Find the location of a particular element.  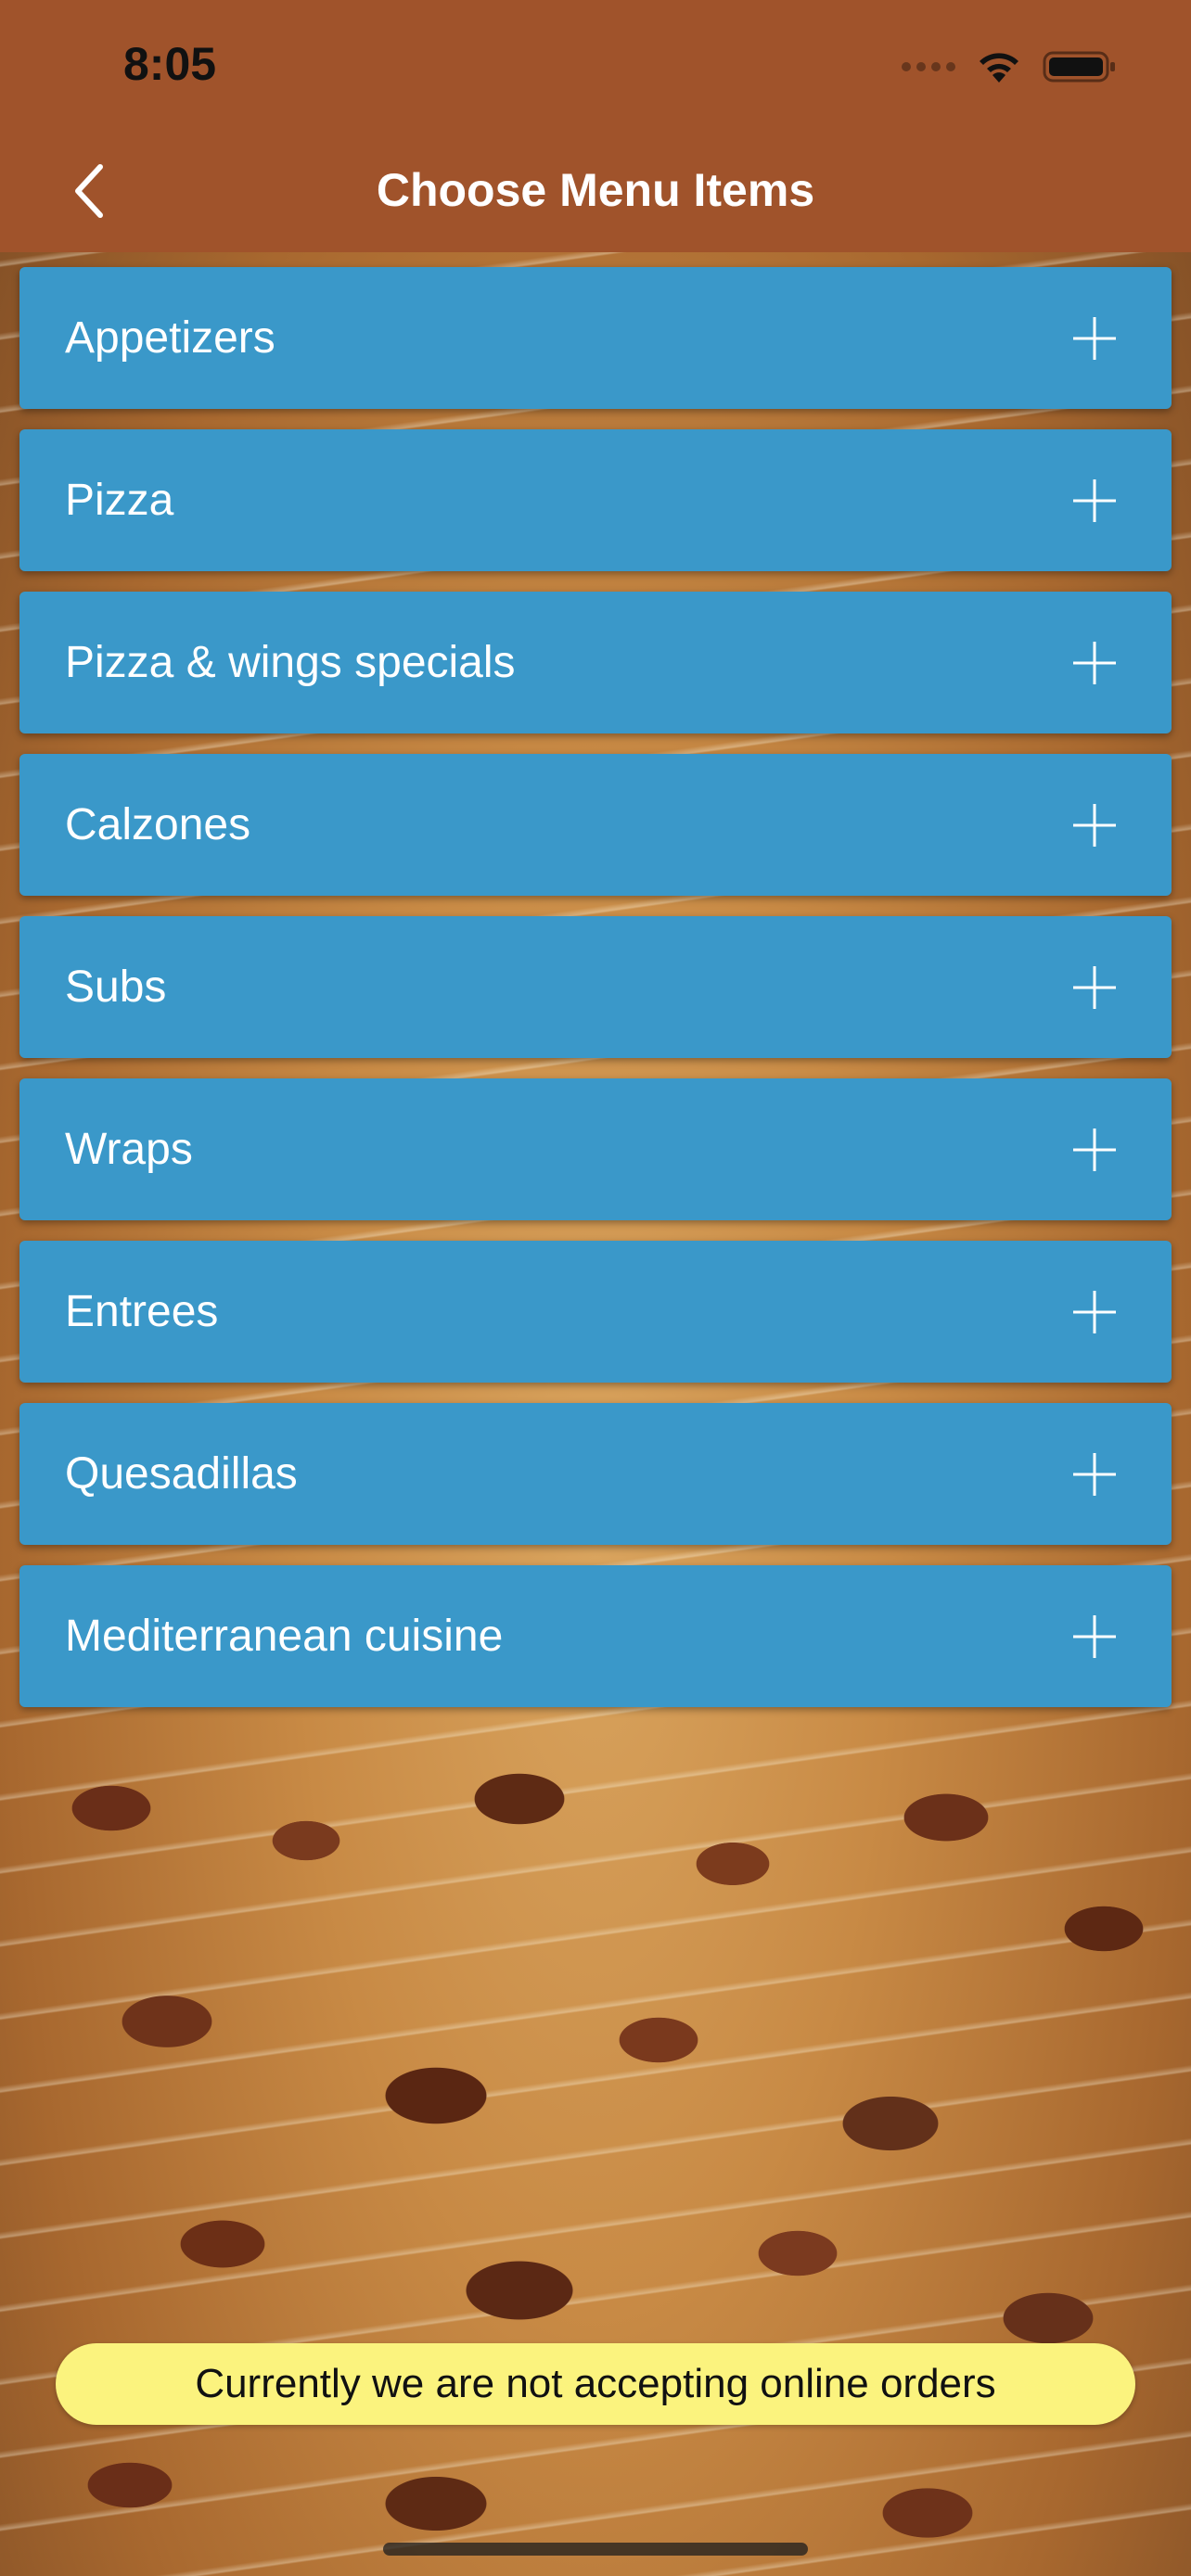

status-time: 8:05 is located at coordinates (170, 64).